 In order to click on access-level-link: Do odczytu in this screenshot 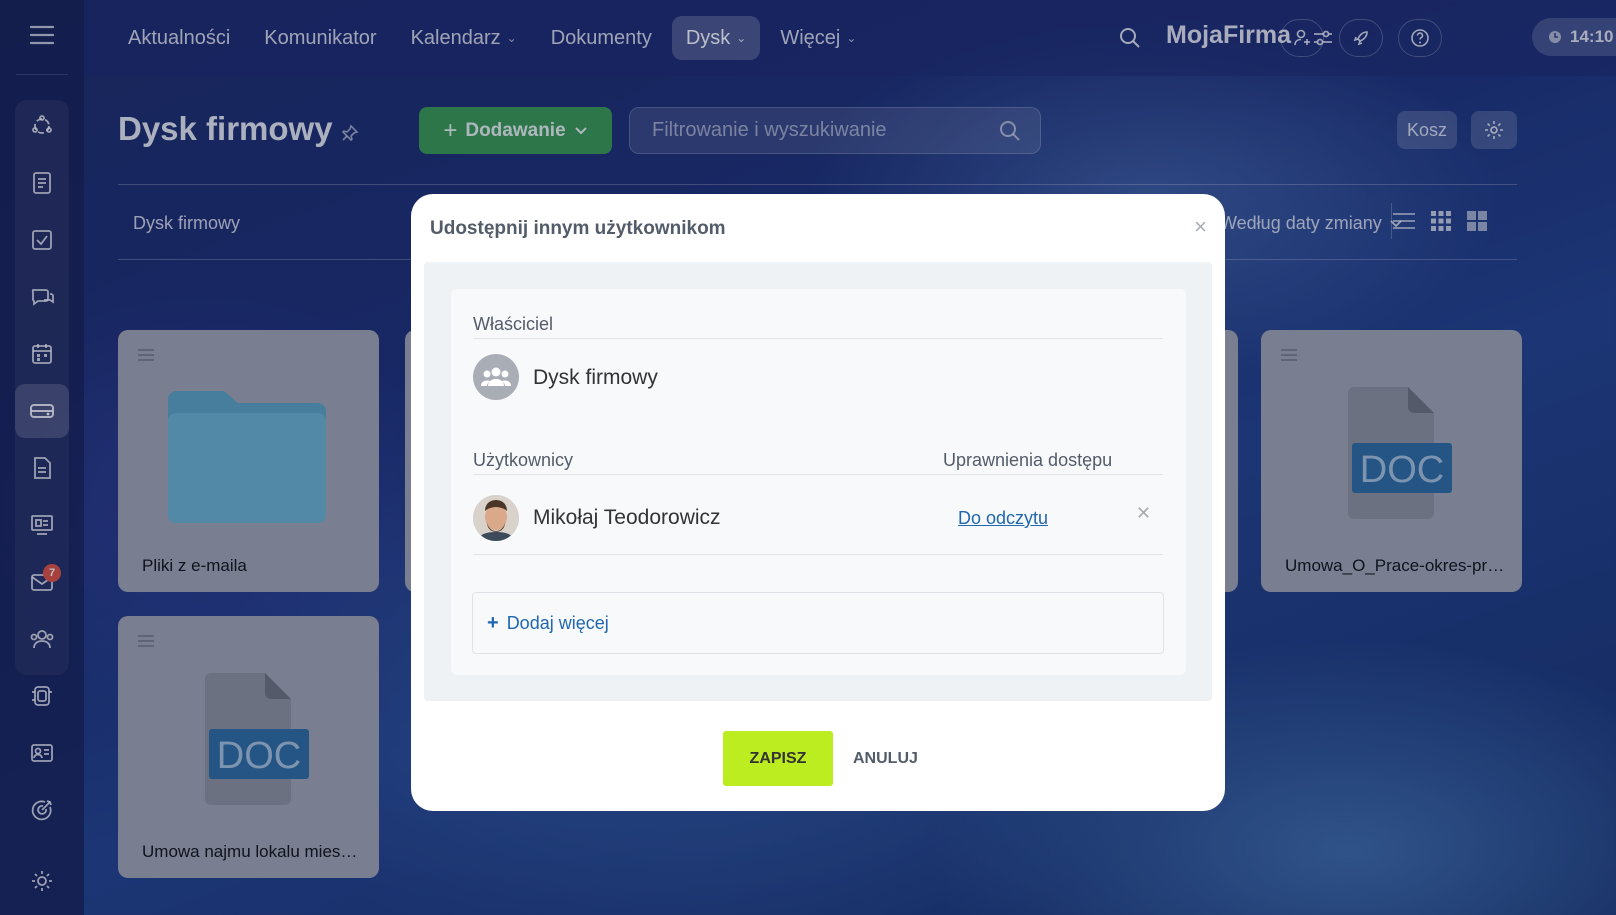, I will do `click(1003, 518)`.